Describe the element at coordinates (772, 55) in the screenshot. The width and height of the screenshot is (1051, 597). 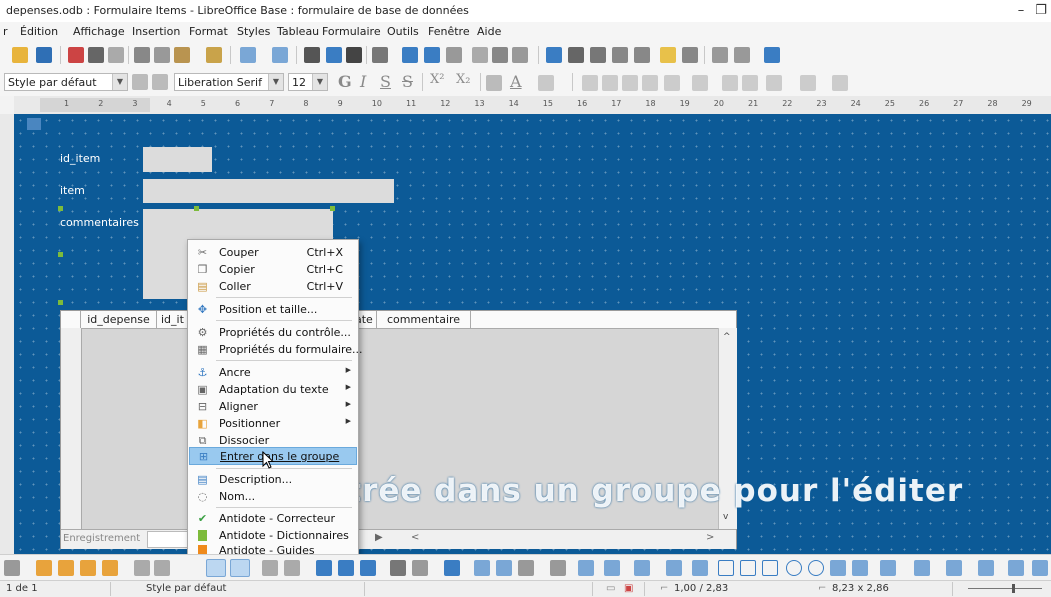
I see `draw-functions-icon` at that location.